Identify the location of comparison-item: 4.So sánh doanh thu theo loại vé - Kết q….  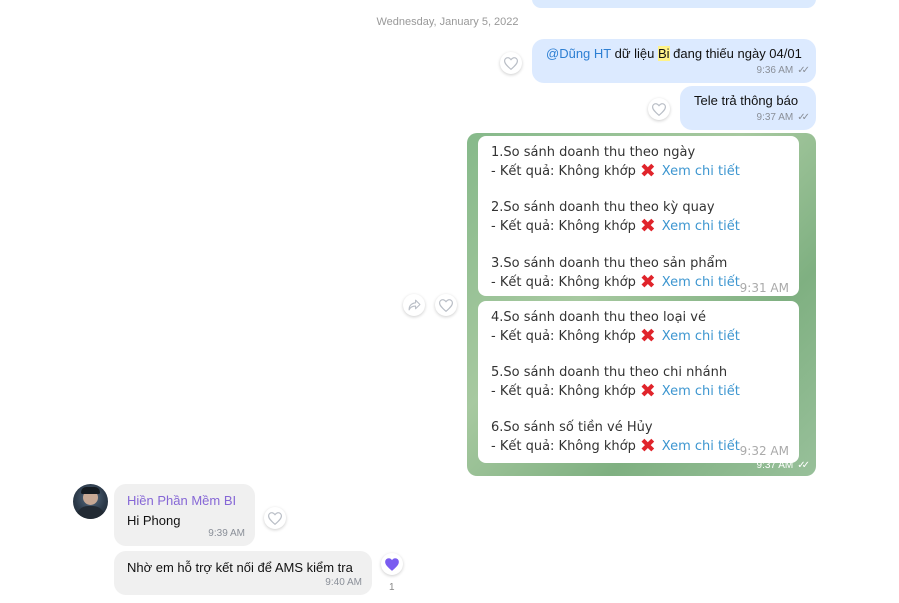
(615, 328).